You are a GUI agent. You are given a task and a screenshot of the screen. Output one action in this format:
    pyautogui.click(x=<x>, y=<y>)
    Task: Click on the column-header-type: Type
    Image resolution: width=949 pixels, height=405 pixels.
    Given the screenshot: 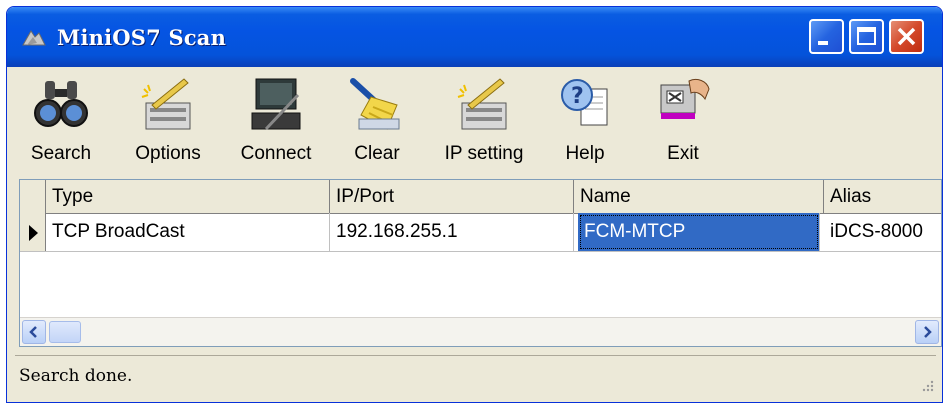 What is the action you would take?
    pyautogui.click(x=188, y=196)
    